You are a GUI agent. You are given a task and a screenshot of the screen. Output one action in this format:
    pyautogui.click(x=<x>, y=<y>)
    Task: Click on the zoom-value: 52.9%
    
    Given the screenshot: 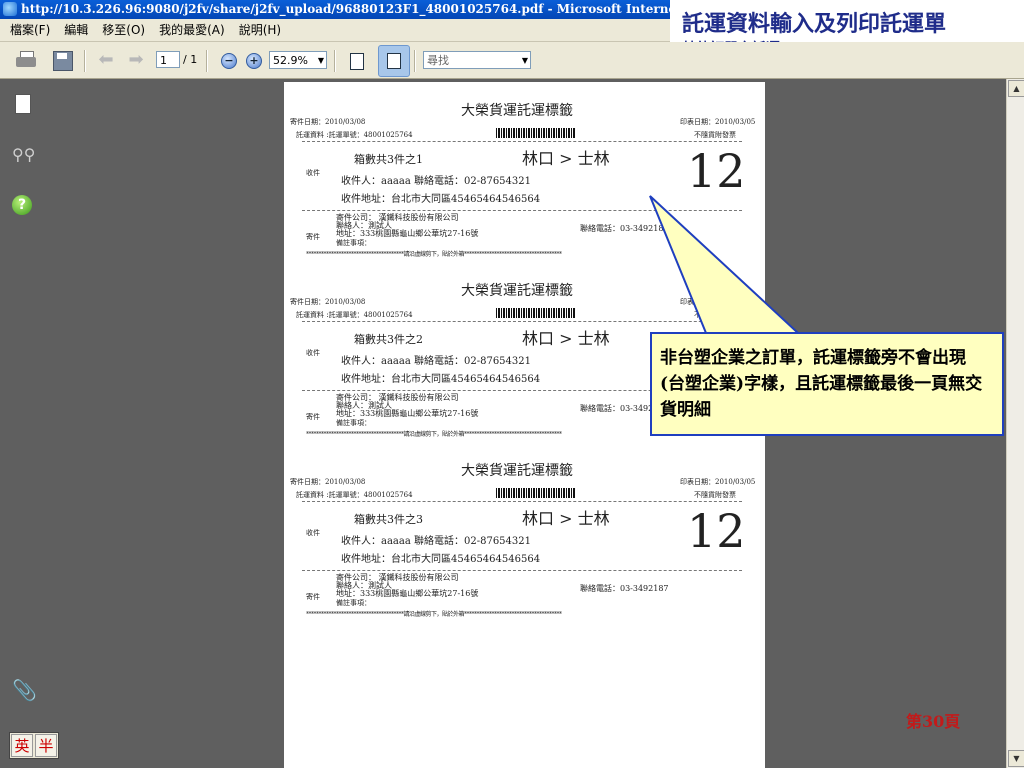 What is the action you would take?
    pyautogui.click(x=290, y=60)
    